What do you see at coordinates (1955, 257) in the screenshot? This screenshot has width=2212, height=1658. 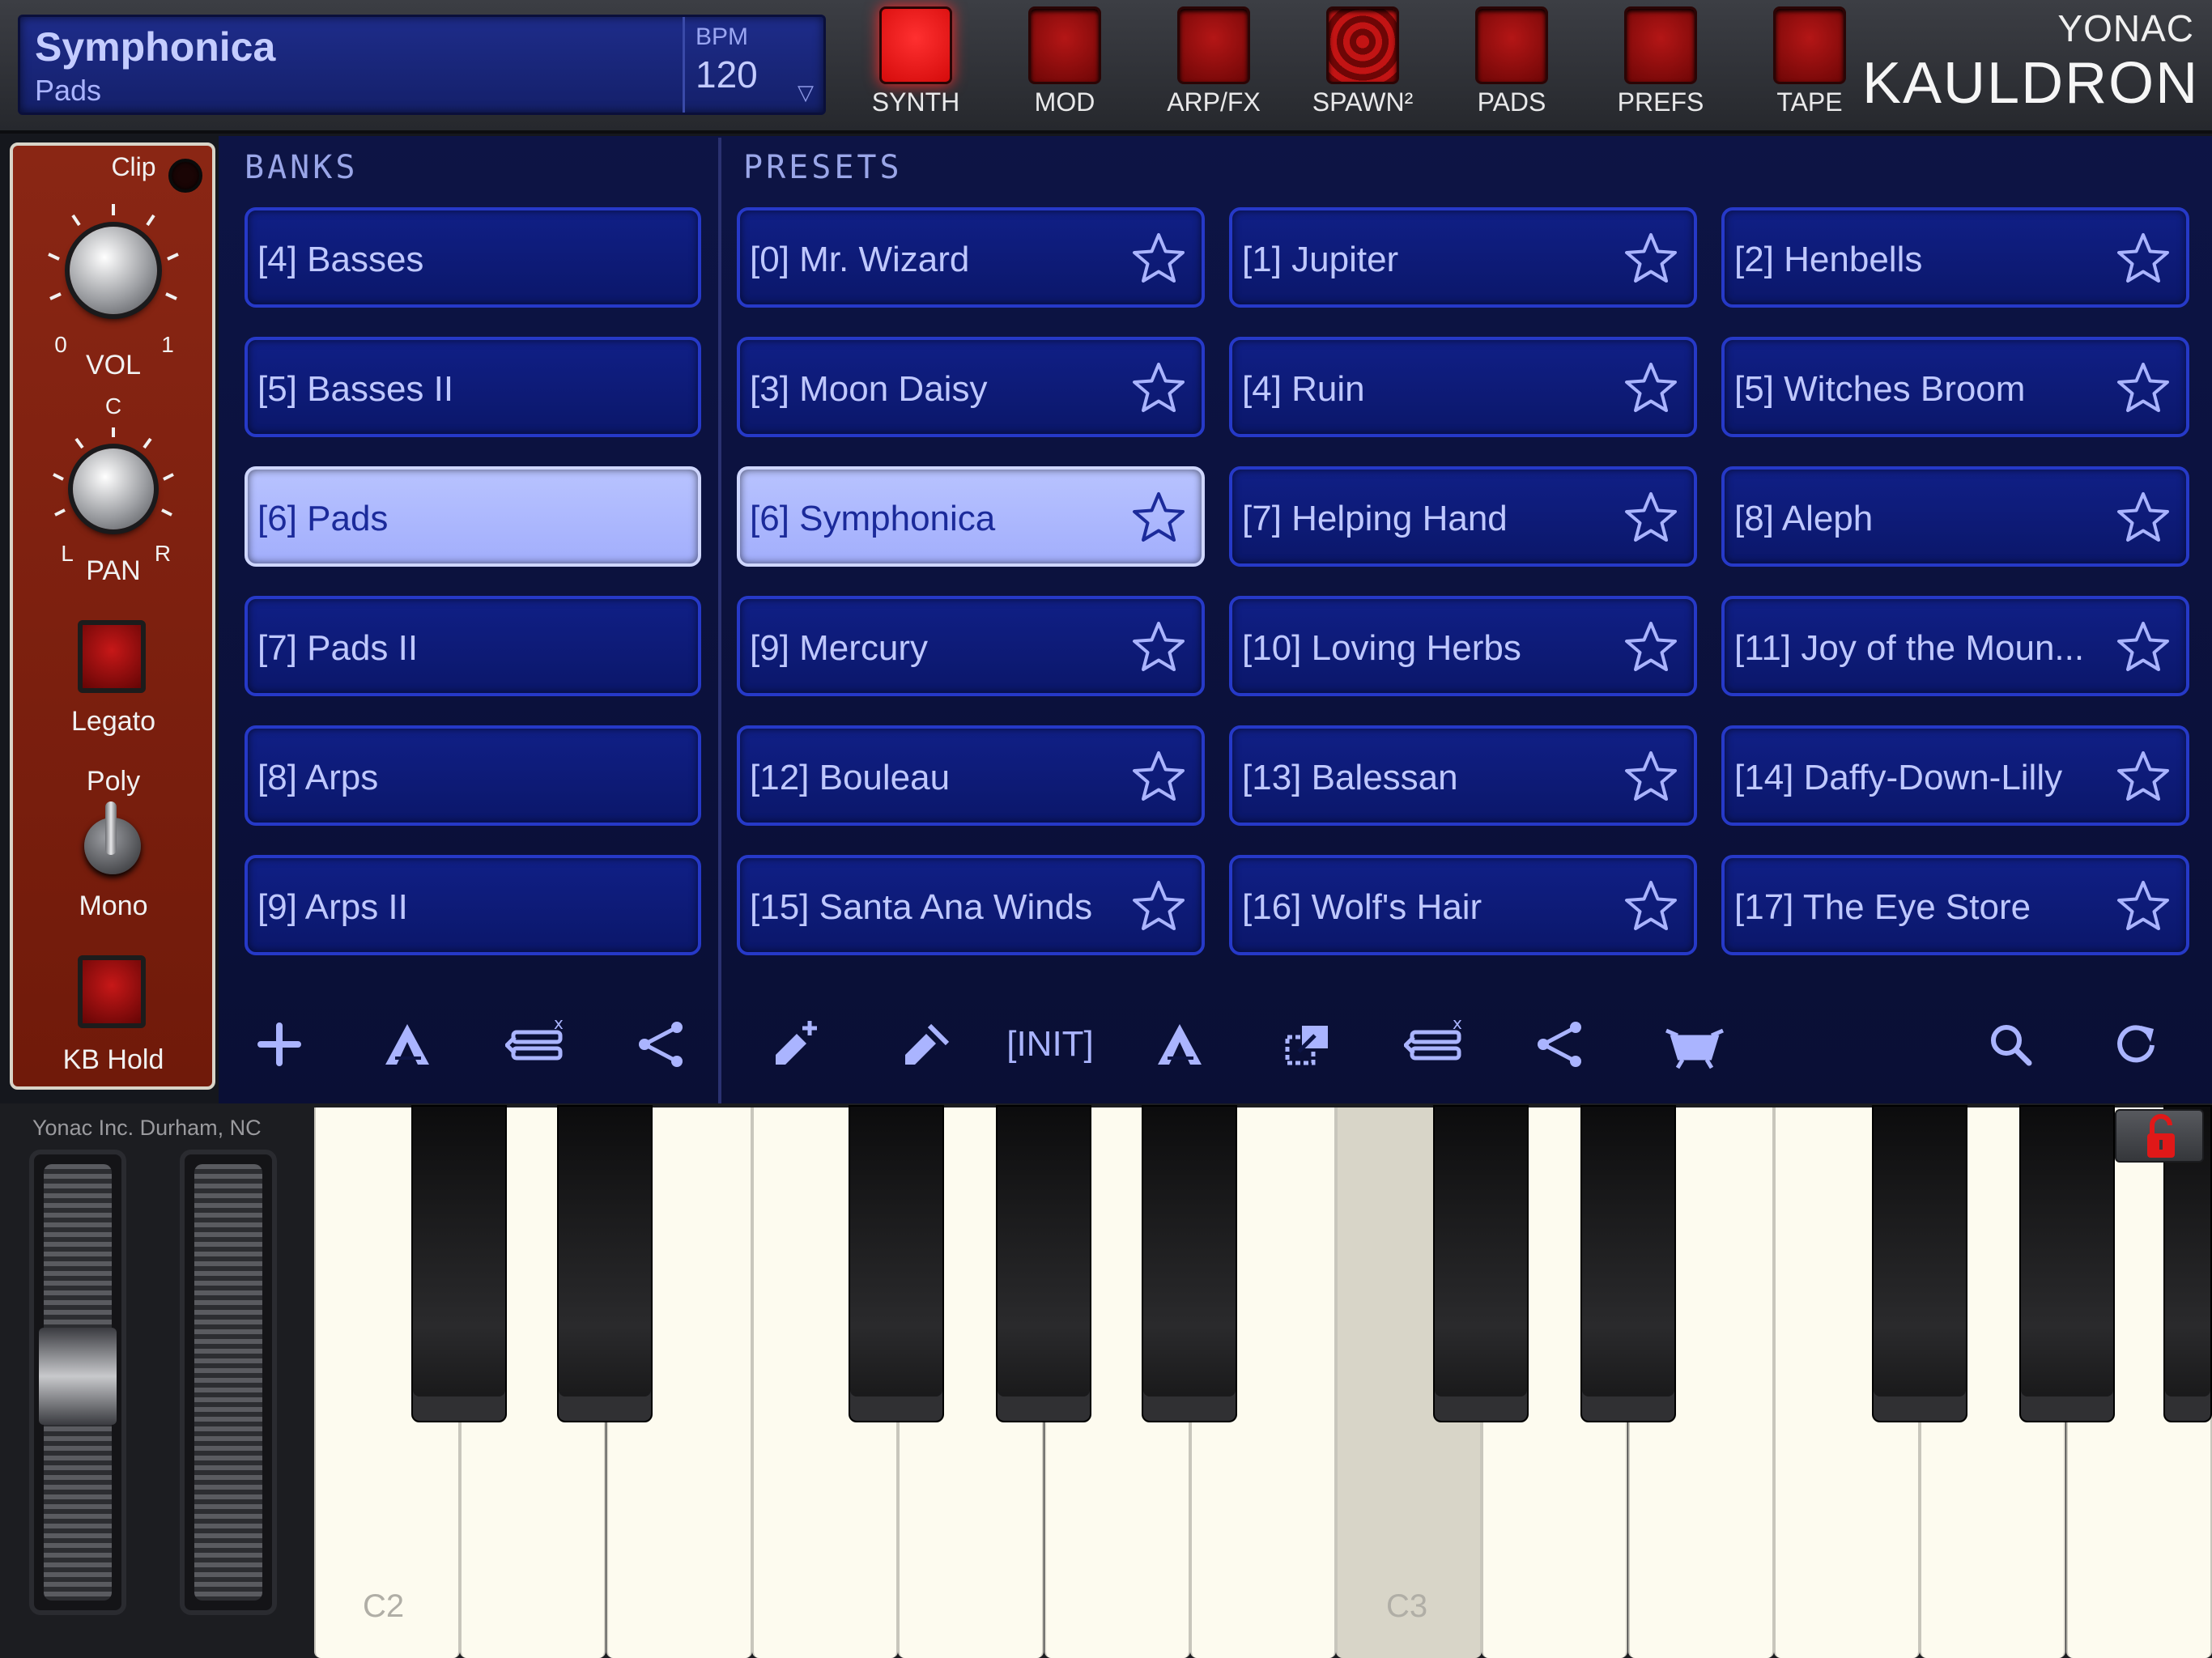 I see `preset-tile: [2] Henbells` at bounding box center [1955, 257].